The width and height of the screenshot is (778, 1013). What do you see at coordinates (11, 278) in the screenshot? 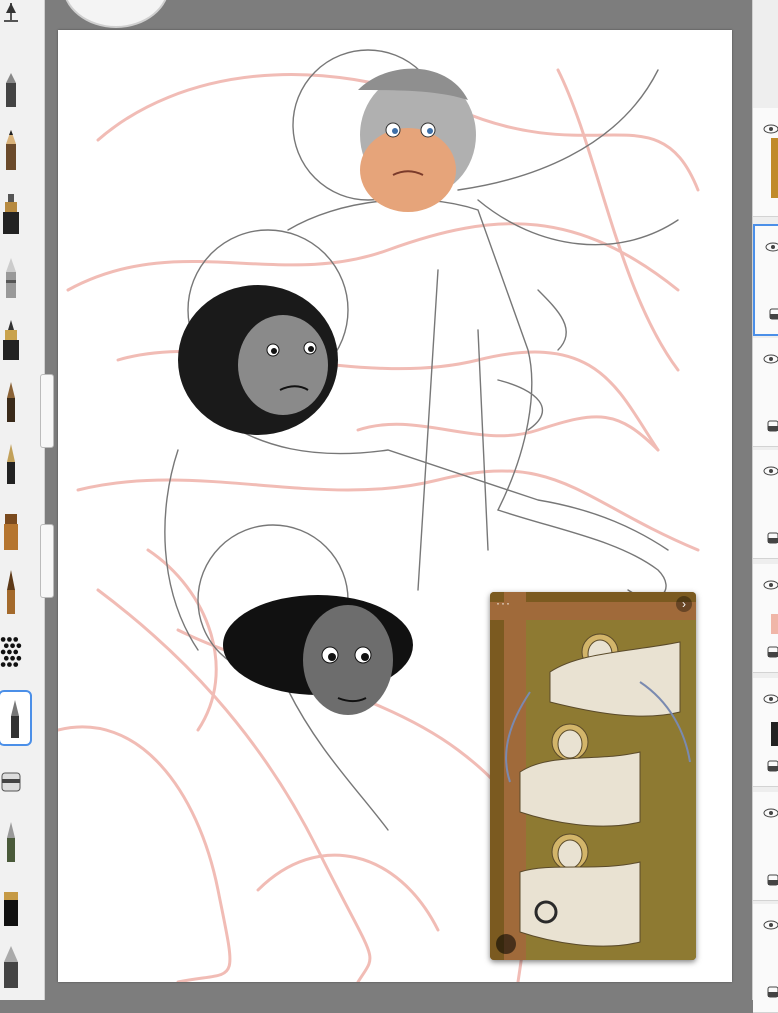
I see `airbrush-icon` at bounding box center [11, 278].